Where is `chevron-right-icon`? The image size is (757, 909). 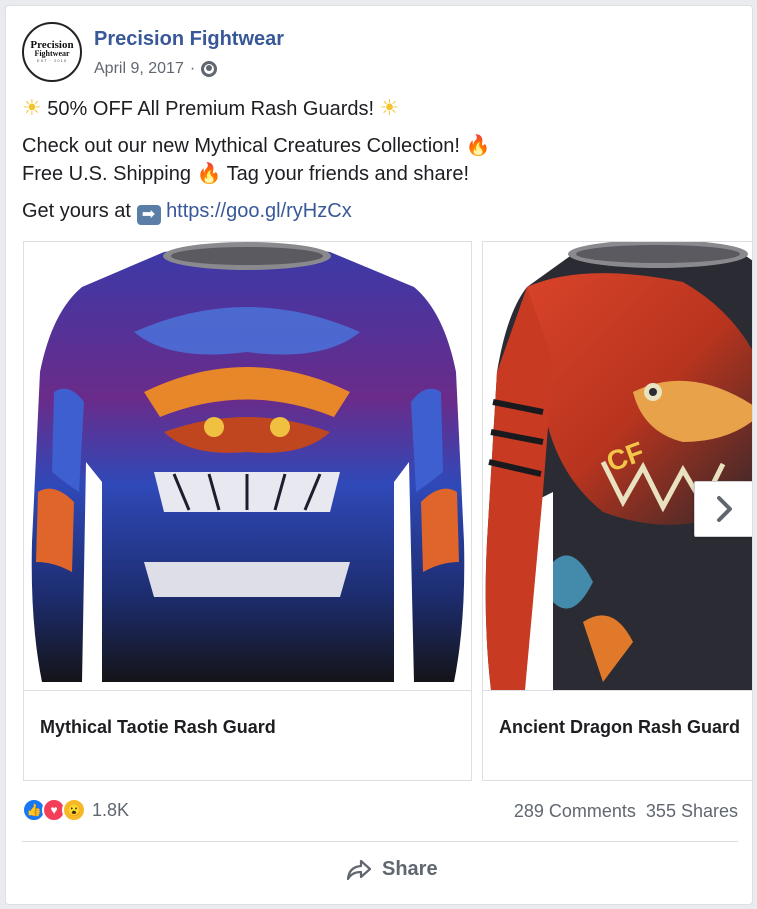 chevron-right-icon is located at coordinates (724, 509).